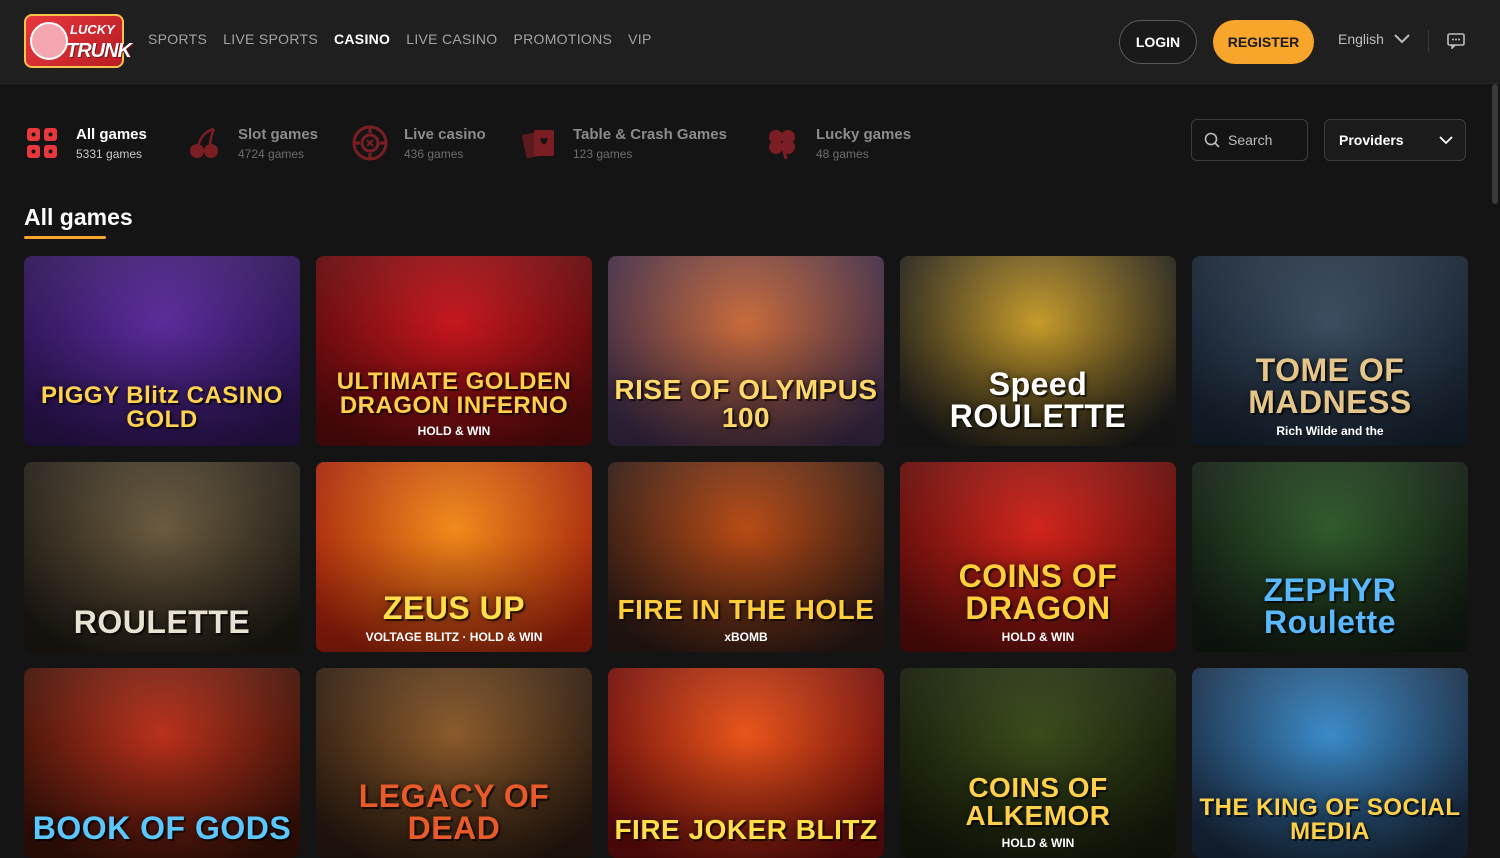 The width and height of the screenshot is (1500, 858). Describe the element at coordinates (1330, 819) in the screenshot. I see `game-title: THE KING OF SOCIAL MEDIA` at that location.